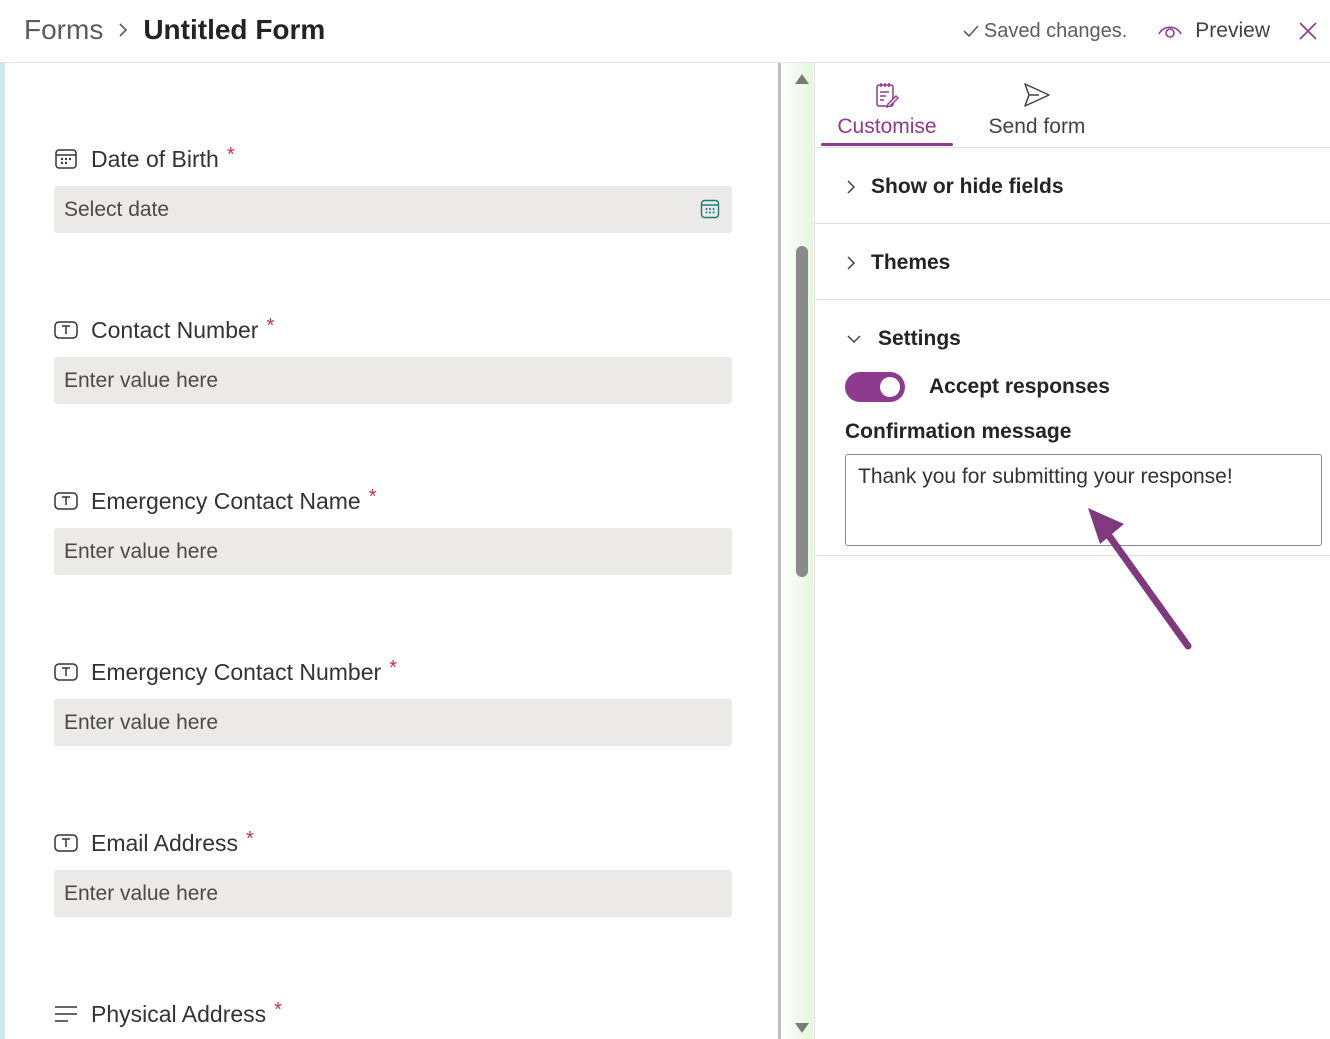  What do you see at coordinates (179, 1013) in the screenshot?
I see `field-label: Physical Address` at bounding box center [179, 1013].